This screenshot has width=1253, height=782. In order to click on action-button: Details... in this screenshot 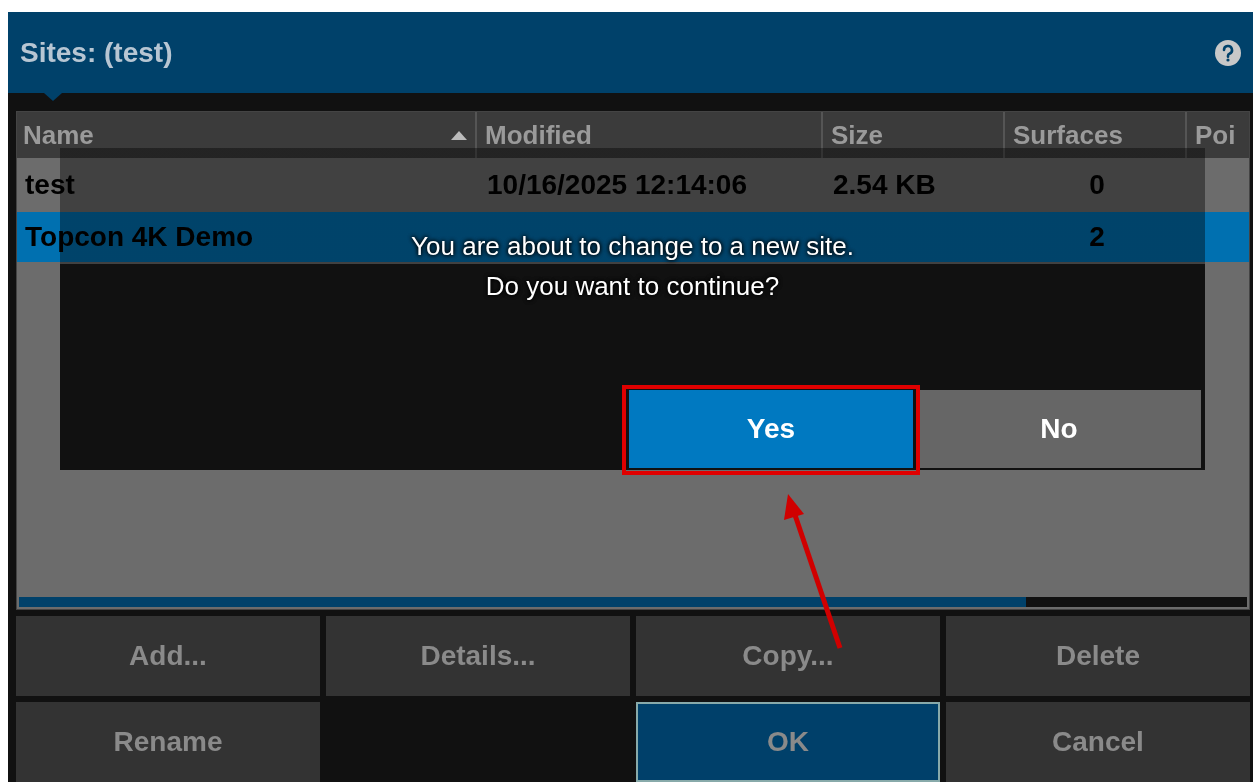, I will do `click(478, 656)`.